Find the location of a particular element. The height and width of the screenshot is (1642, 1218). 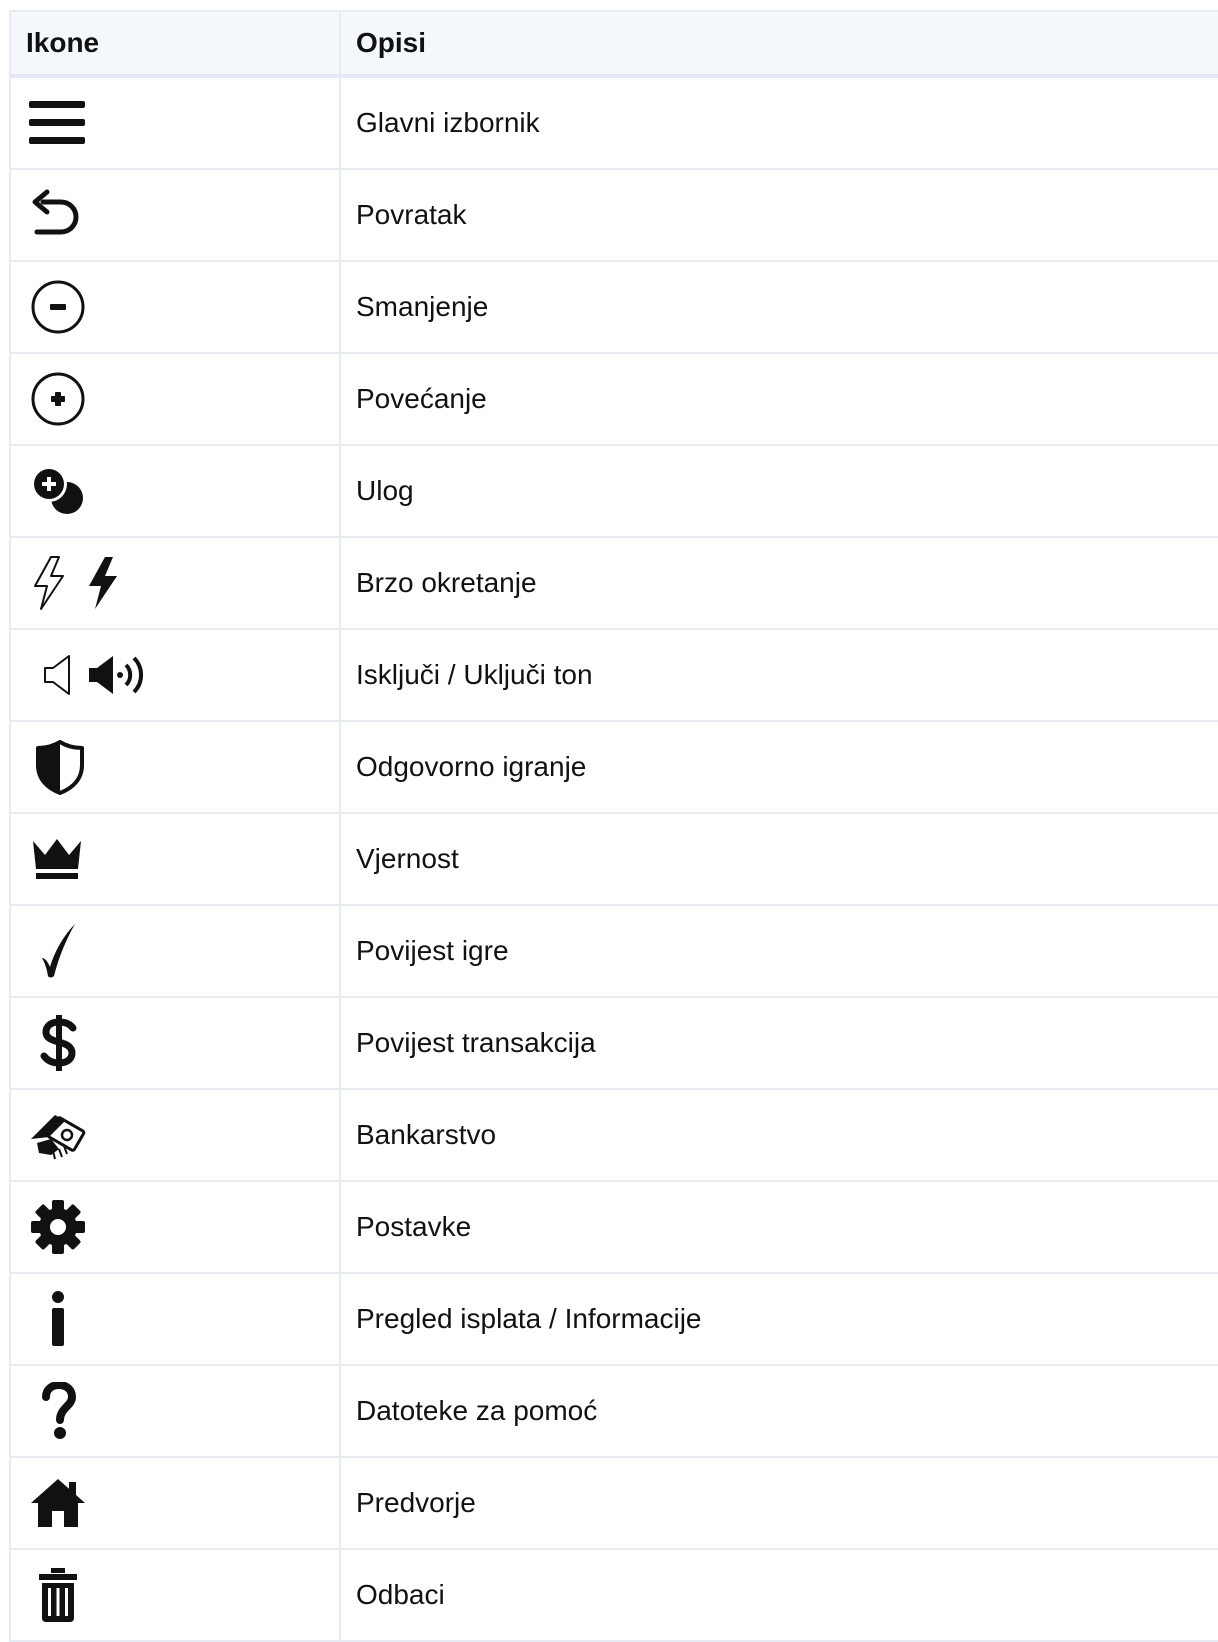

row-label: Odbaci is located at coordinates (400, 1594).